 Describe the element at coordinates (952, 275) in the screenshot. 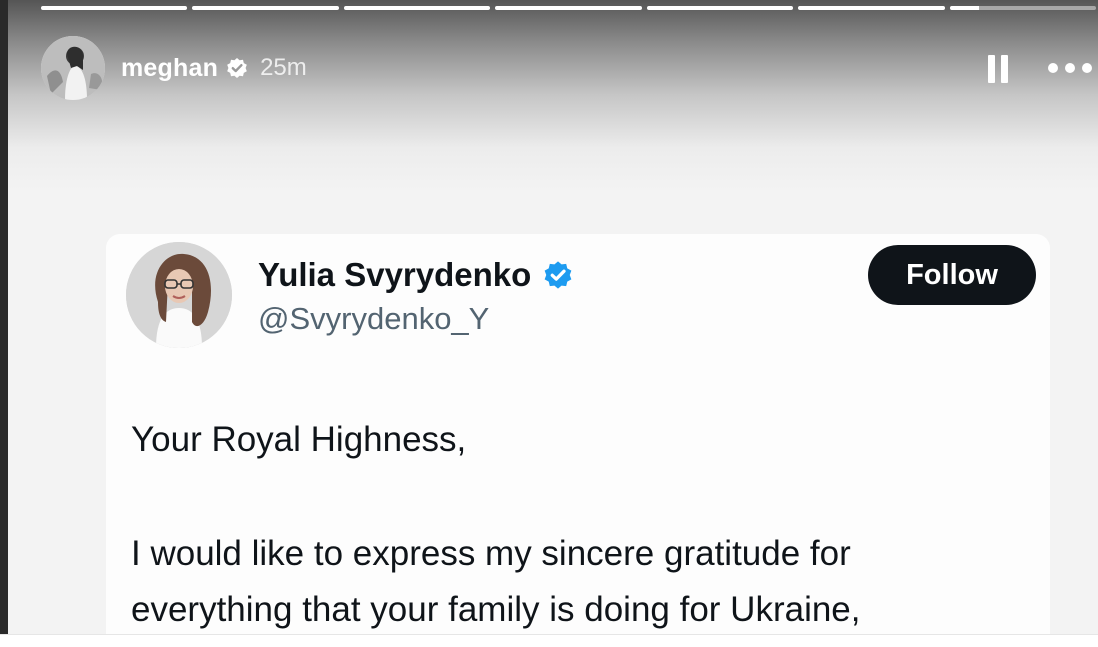

I see `follow-button: Follow` at that location.